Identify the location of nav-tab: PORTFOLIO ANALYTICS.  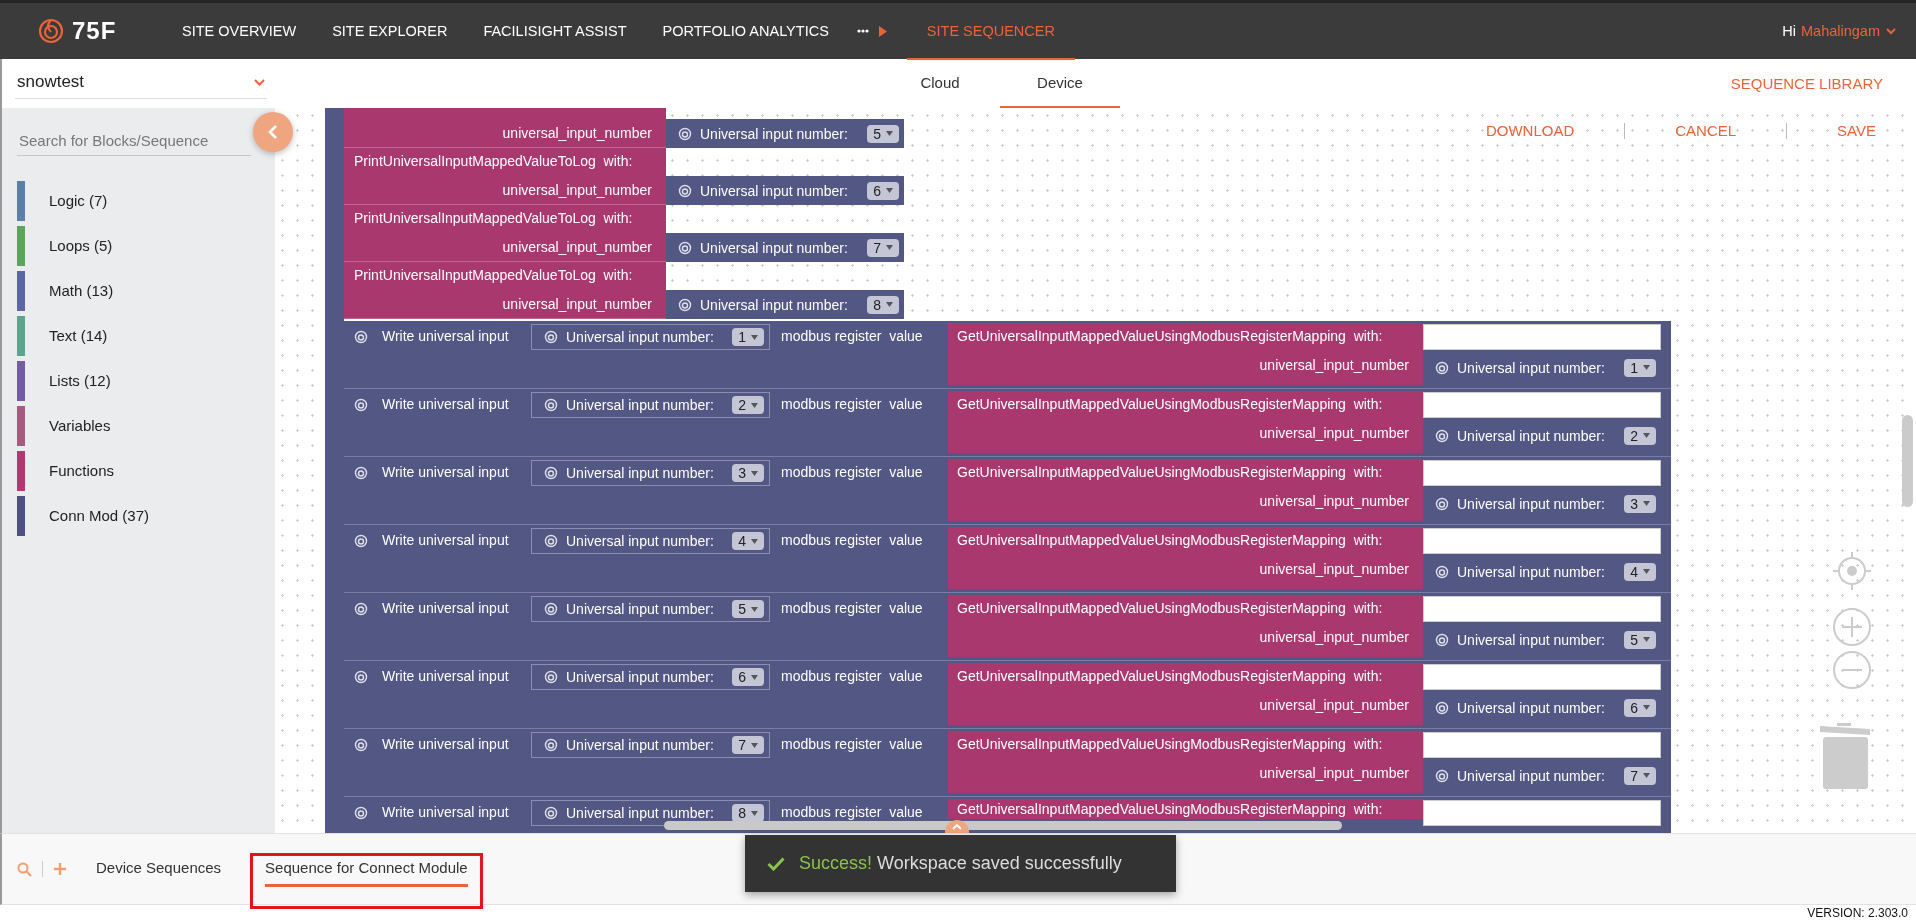
(745, 32).